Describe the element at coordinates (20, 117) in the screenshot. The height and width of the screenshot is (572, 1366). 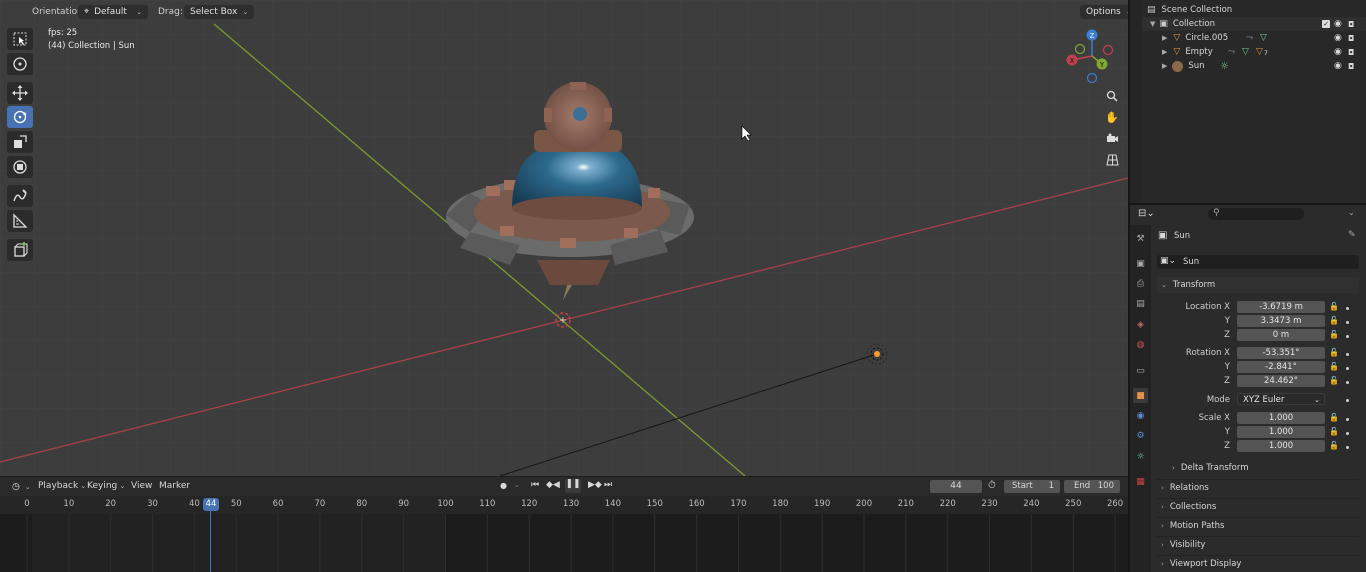
I see `rotate-tool` at that location.